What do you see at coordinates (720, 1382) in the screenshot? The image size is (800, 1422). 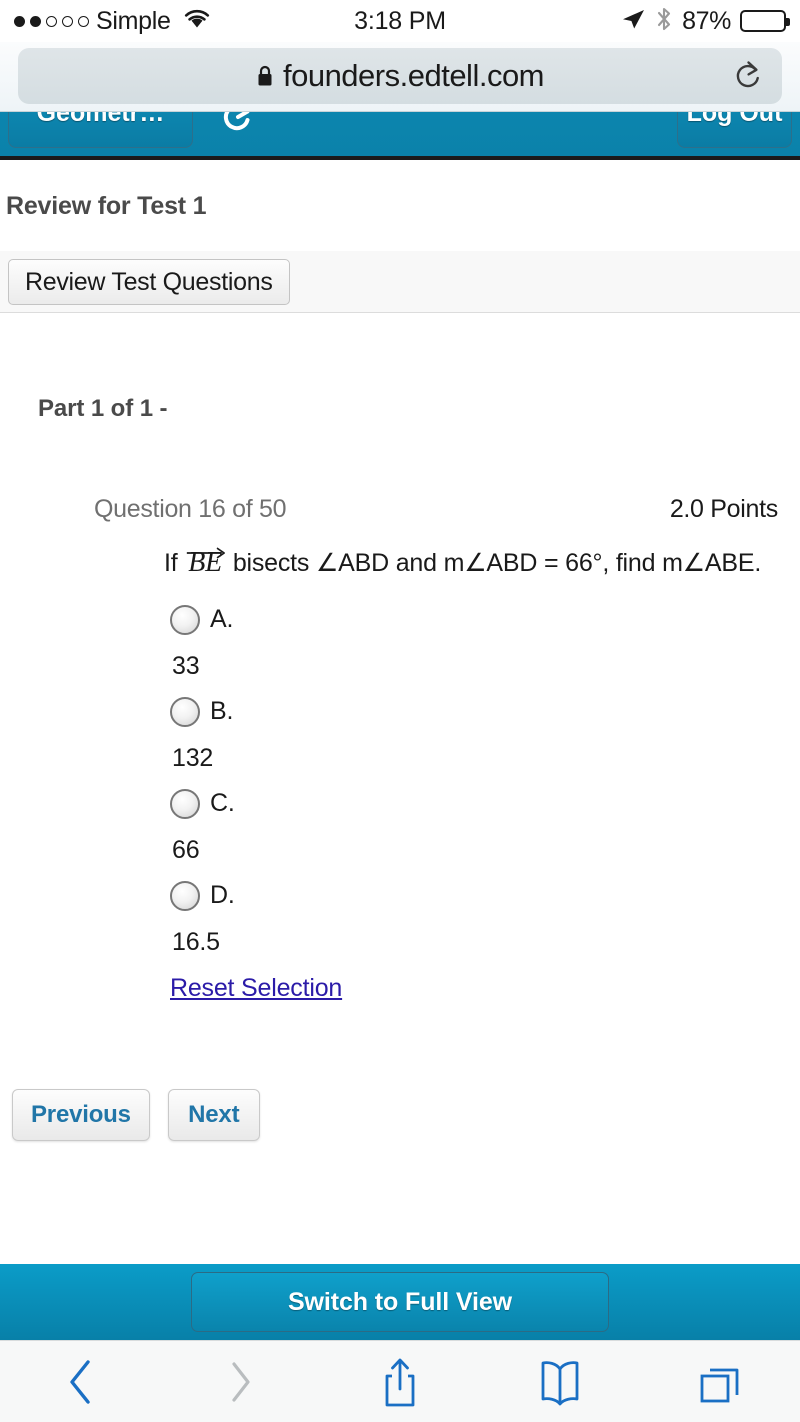 I see `tabs-icon` at bounding box center [720, 1382].